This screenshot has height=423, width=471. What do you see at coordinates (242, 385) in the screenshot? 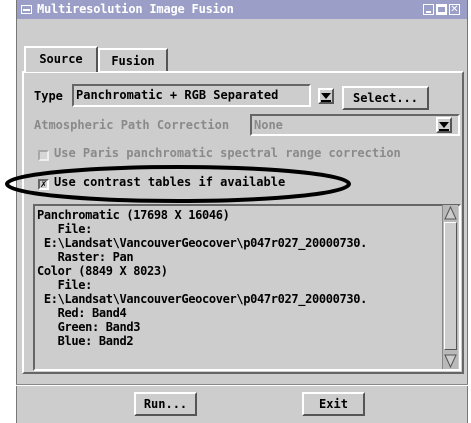
I see `bottom-divider` at bounding box center [242, 385].